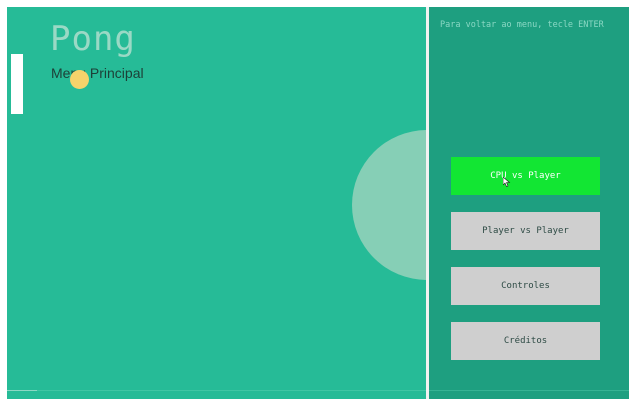 The image size is (629, 399). Describe the element at coordinates (507, 182) in the screenshot. I see `mouse-pointer-icon` at that location.